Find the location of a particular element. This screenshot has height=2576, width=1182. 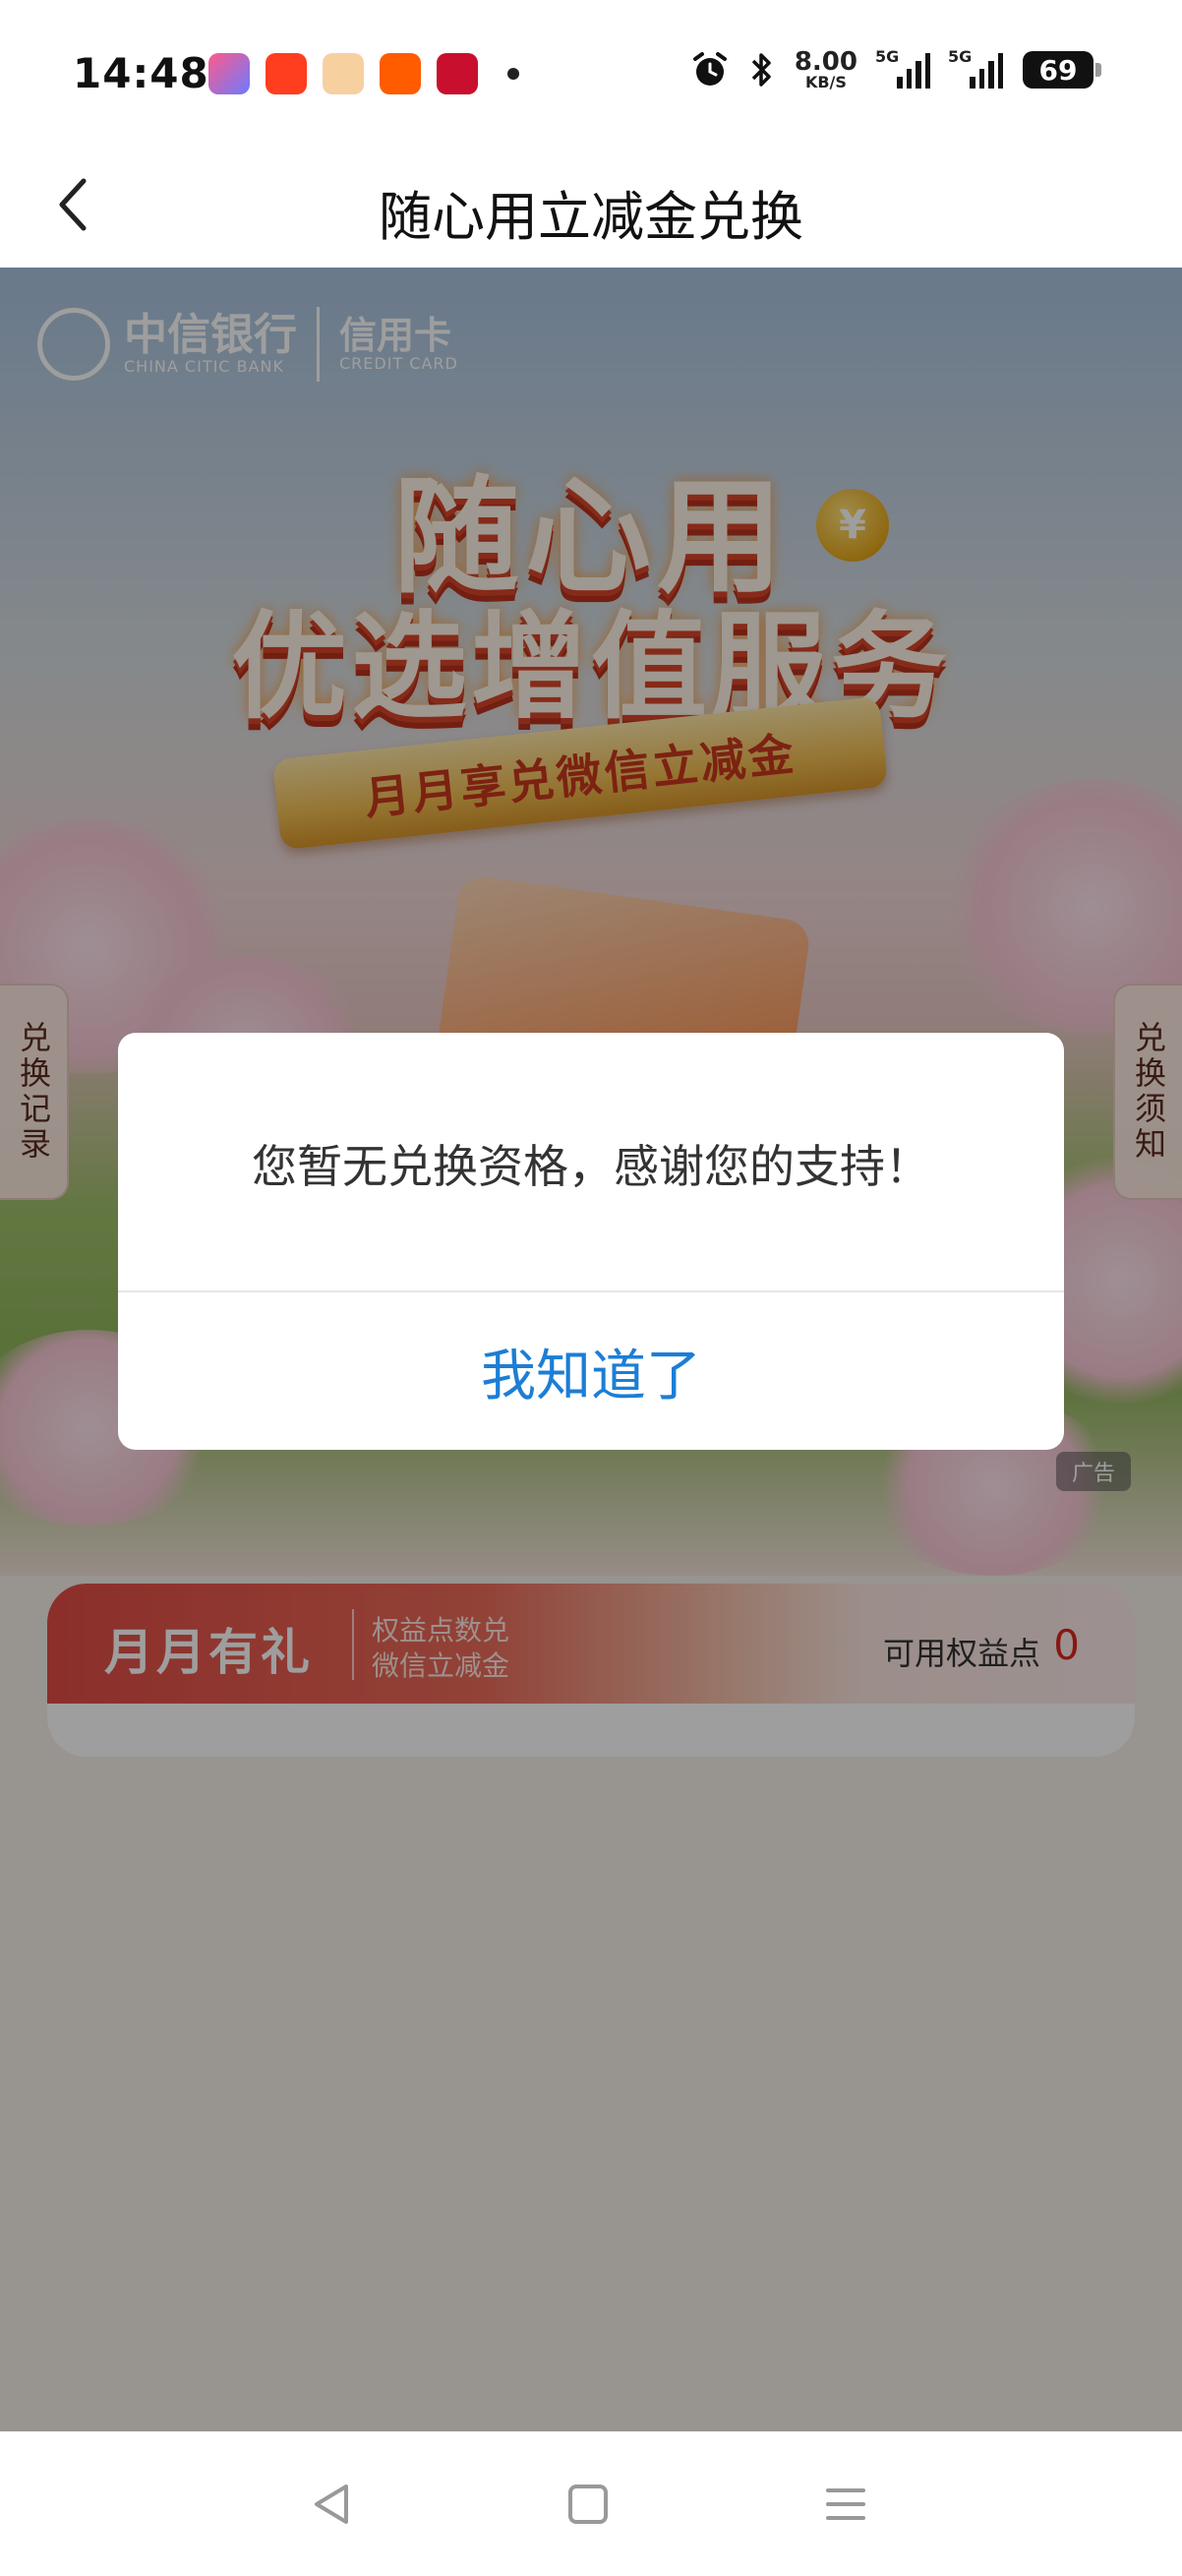

square-home-icon is located at coordinates (588, 2504).